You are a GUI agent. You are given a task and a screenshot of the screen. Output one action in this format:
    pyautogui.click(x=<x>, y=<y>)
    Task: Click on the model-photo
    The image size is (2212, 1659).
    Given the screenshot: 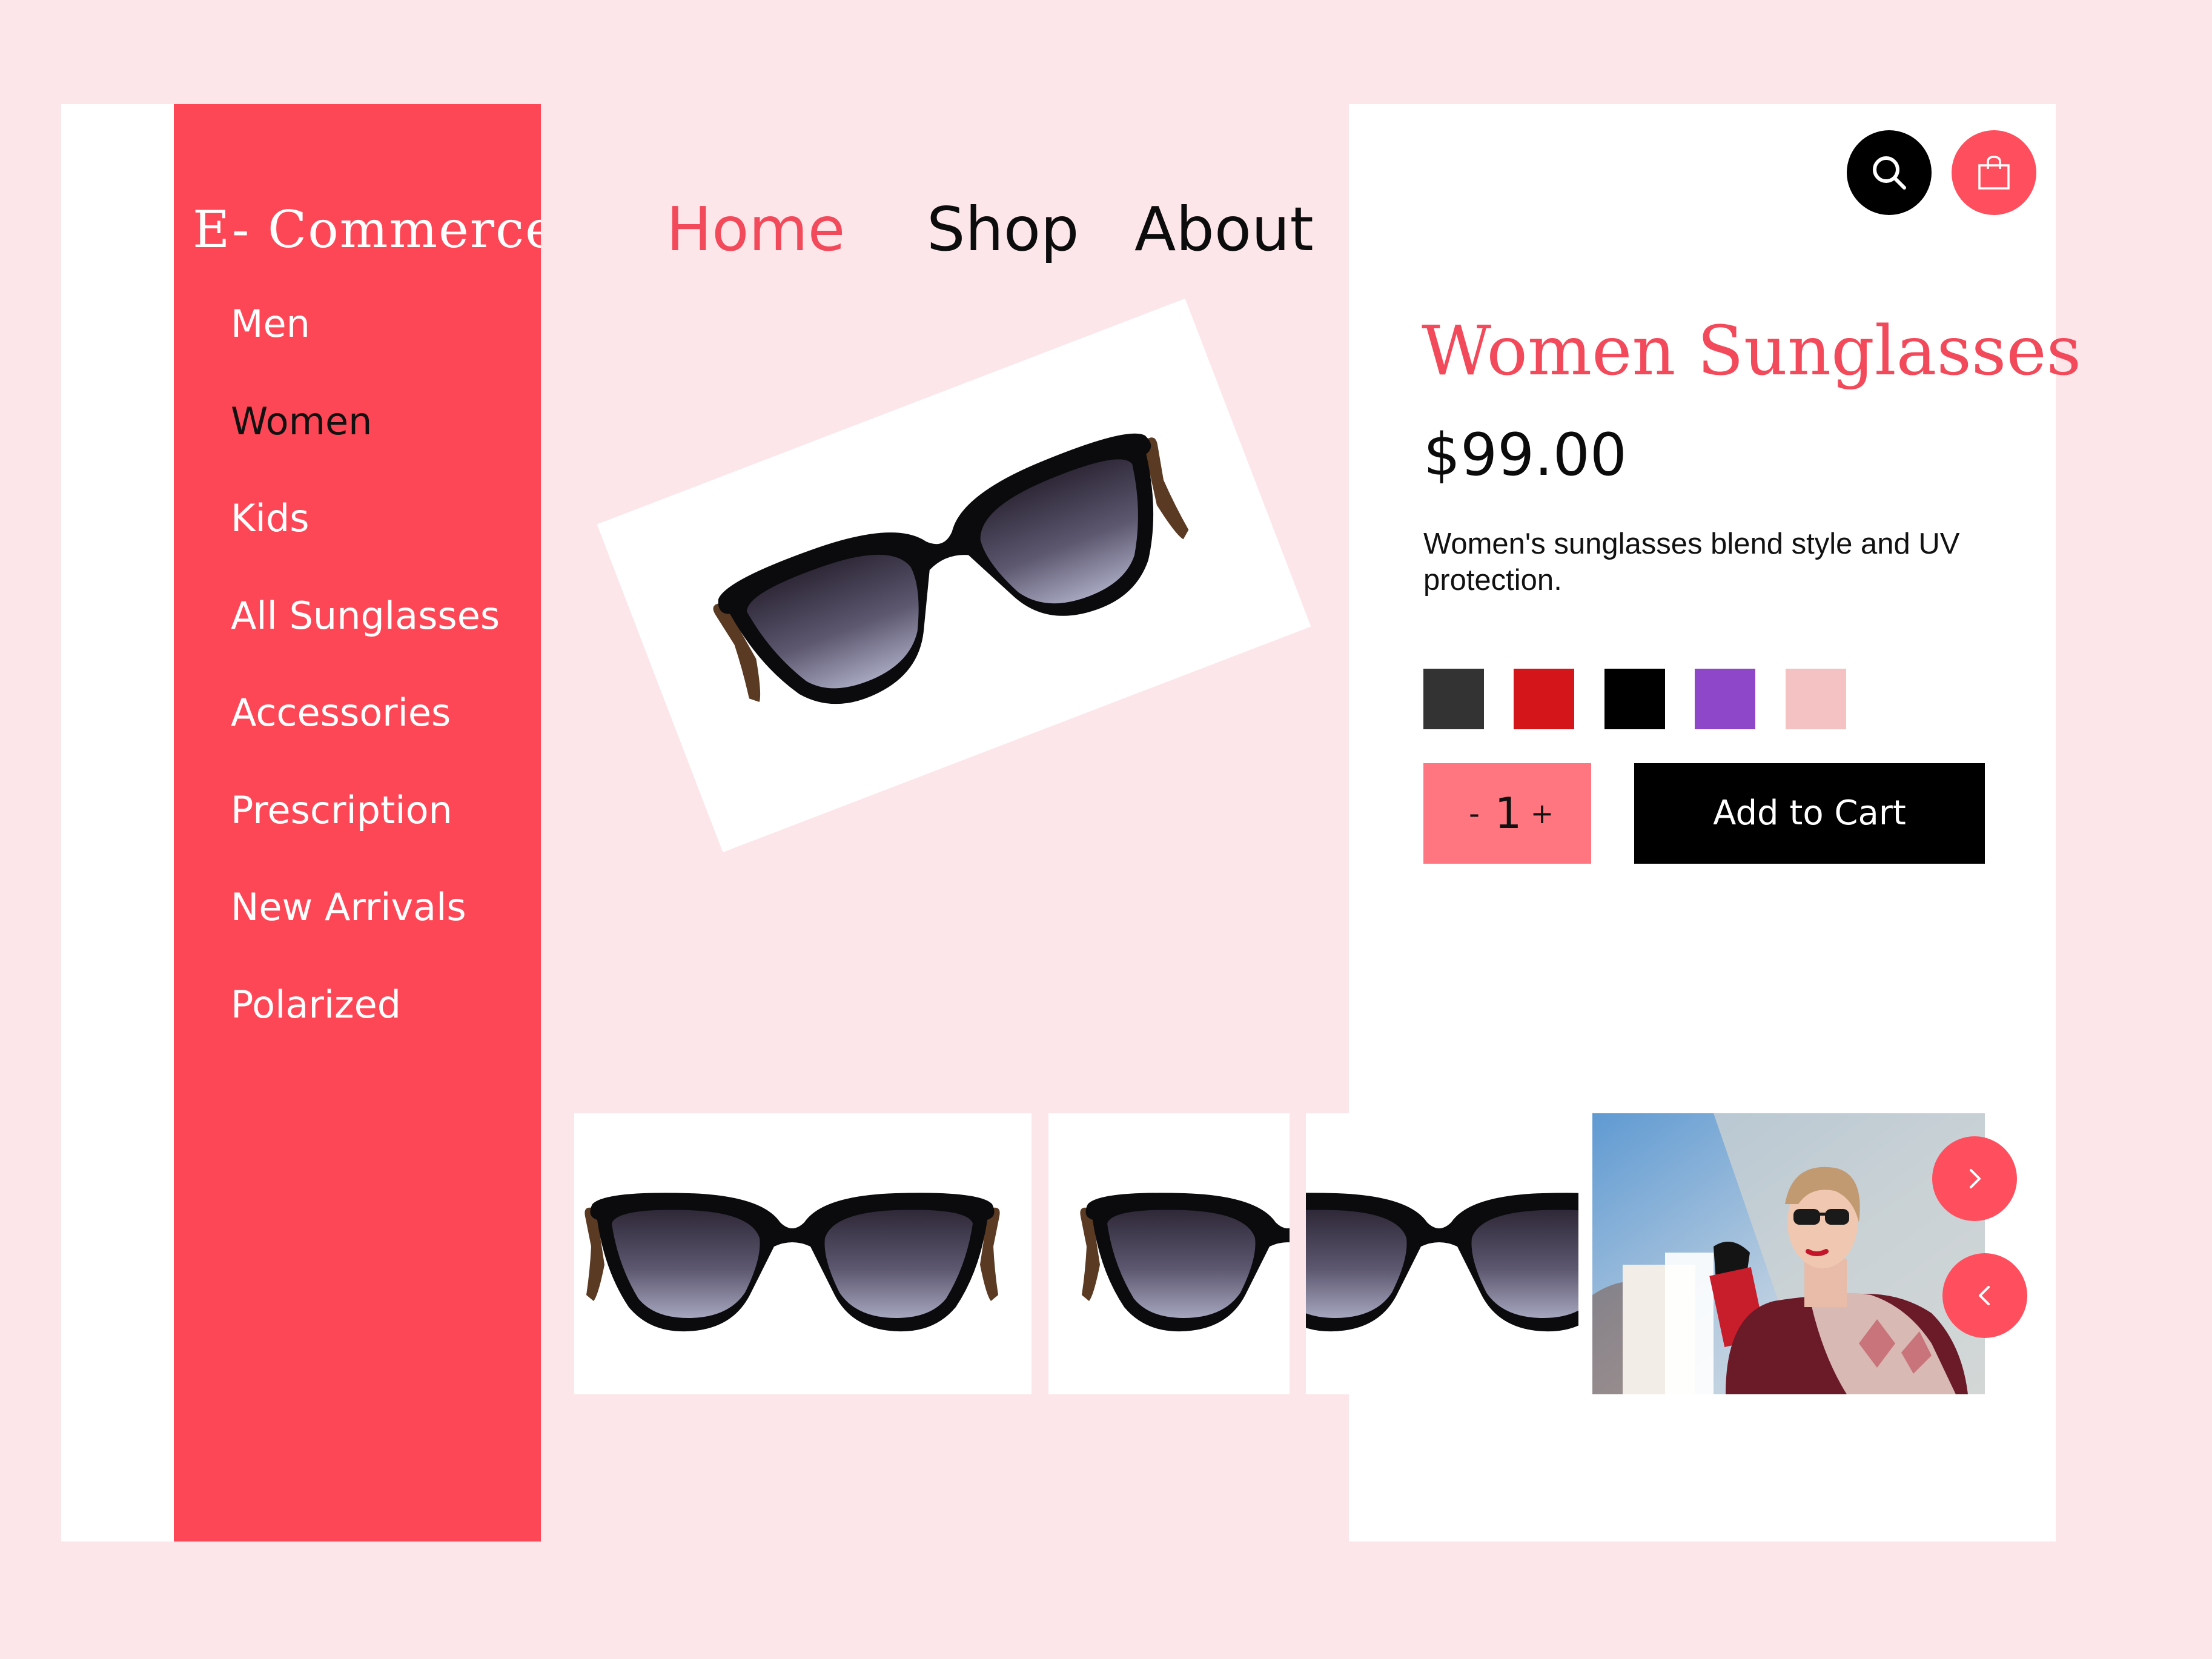 What is the action you would take?
    pyautogui.click(x=1788, y=1253)
    